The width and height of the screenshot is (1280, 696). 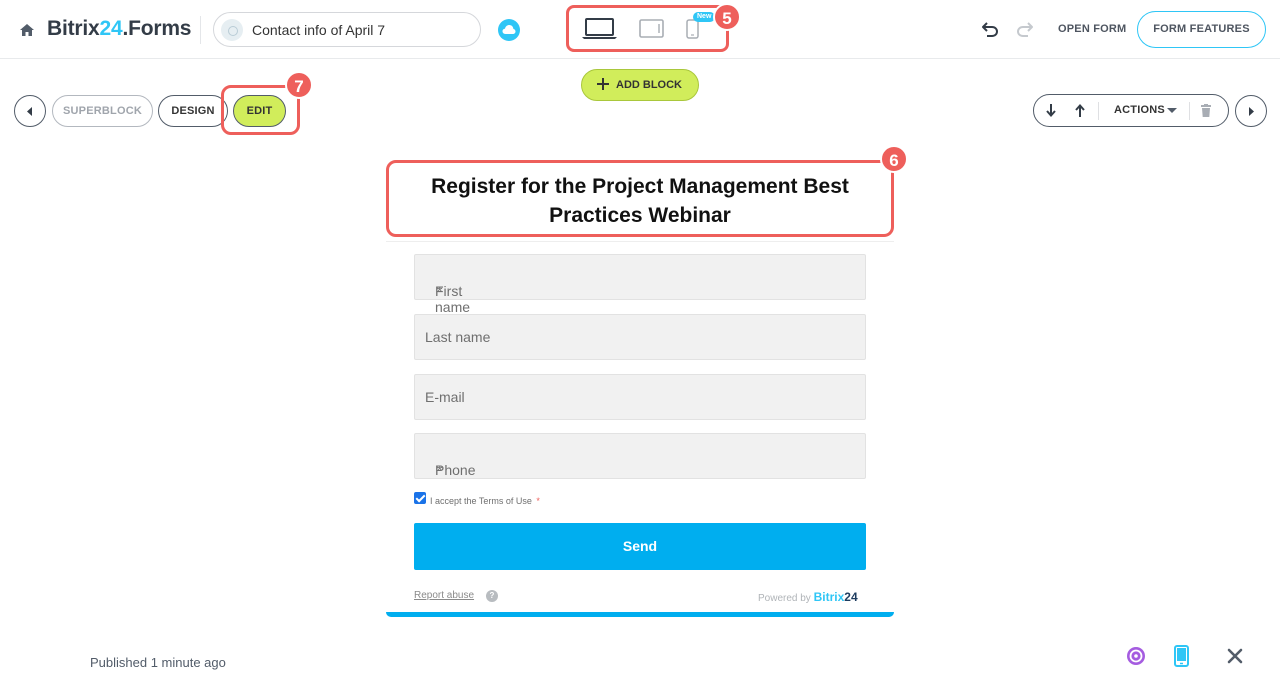 What do you see at coordinates (1235, 656) in the screenshot?
I see `close-icon` at bounding box center [1235, 656].